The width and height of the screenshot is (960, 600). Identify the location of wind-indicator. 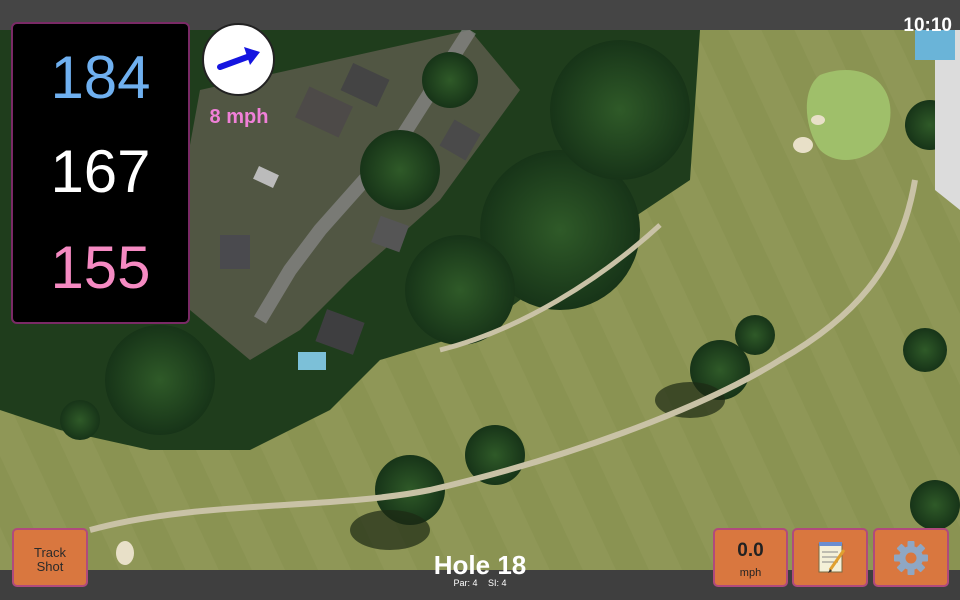
(238, 59).